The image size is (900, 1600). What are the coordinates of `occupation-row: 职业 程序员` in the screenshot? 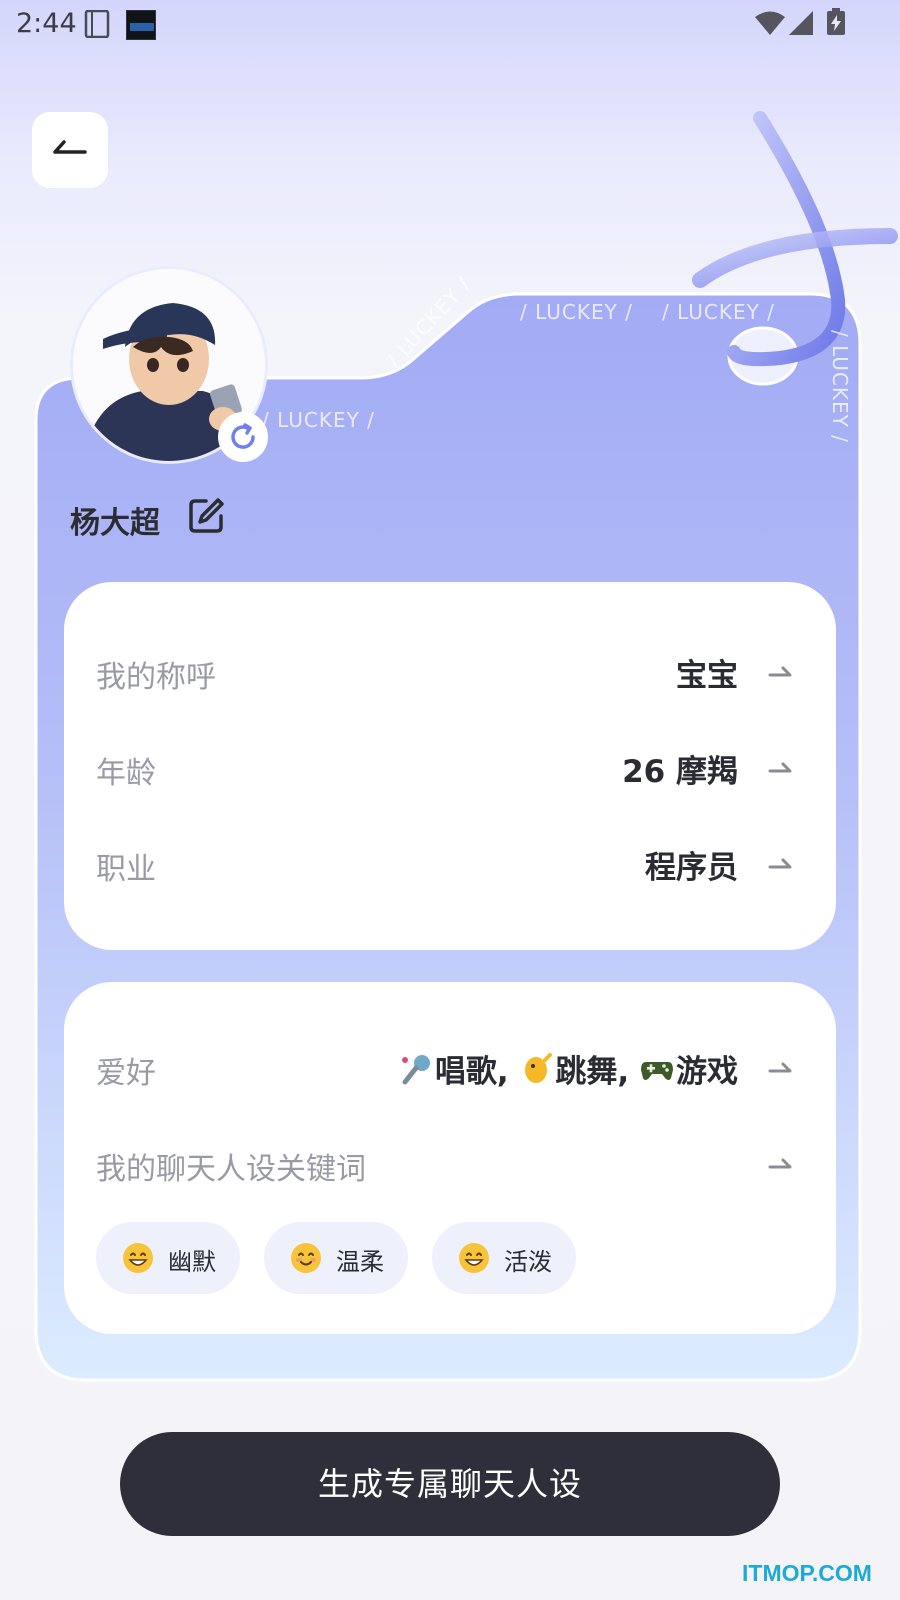 It's located at (450, 864).